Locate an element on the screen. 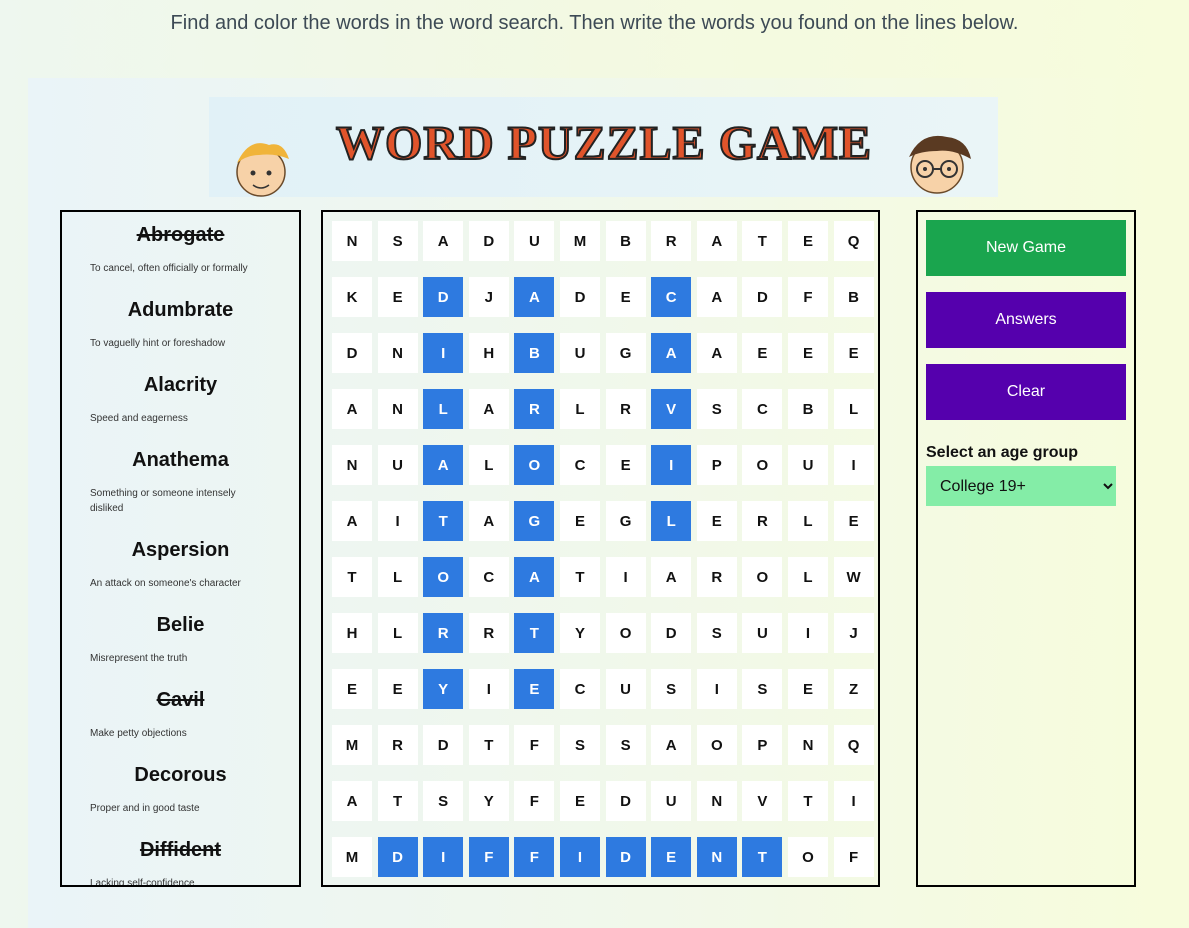  grid-cell: P is located at coordinates (762, 745).